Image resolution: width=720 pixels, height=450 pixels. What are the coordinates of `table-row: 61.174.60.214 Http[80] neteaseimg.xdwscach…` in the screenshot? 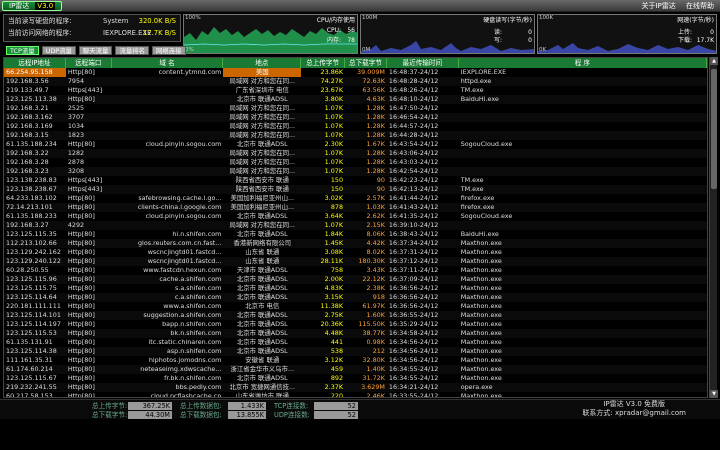 It's located at (355, 369).